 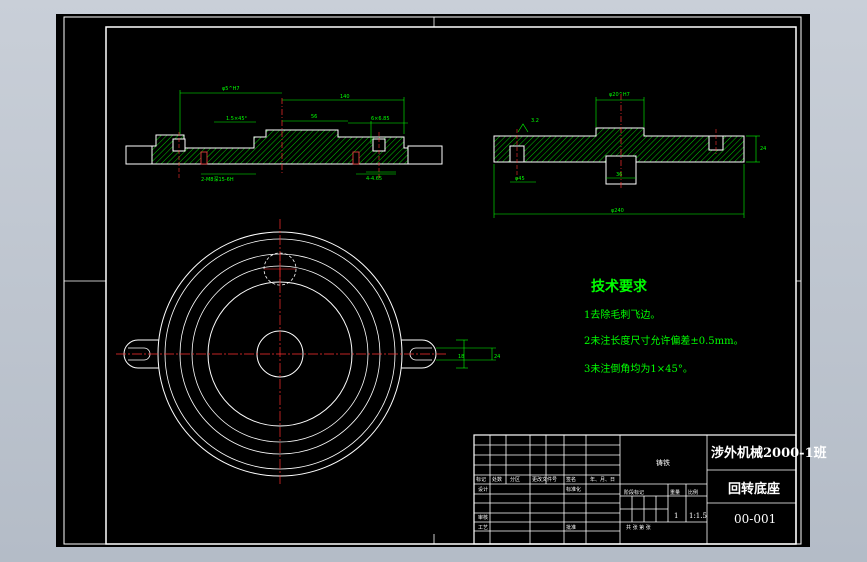 What do you see at coordinates (617, 211) in the screenshot?
I see `svg-text: φ240` at bounding box center [617, 211].